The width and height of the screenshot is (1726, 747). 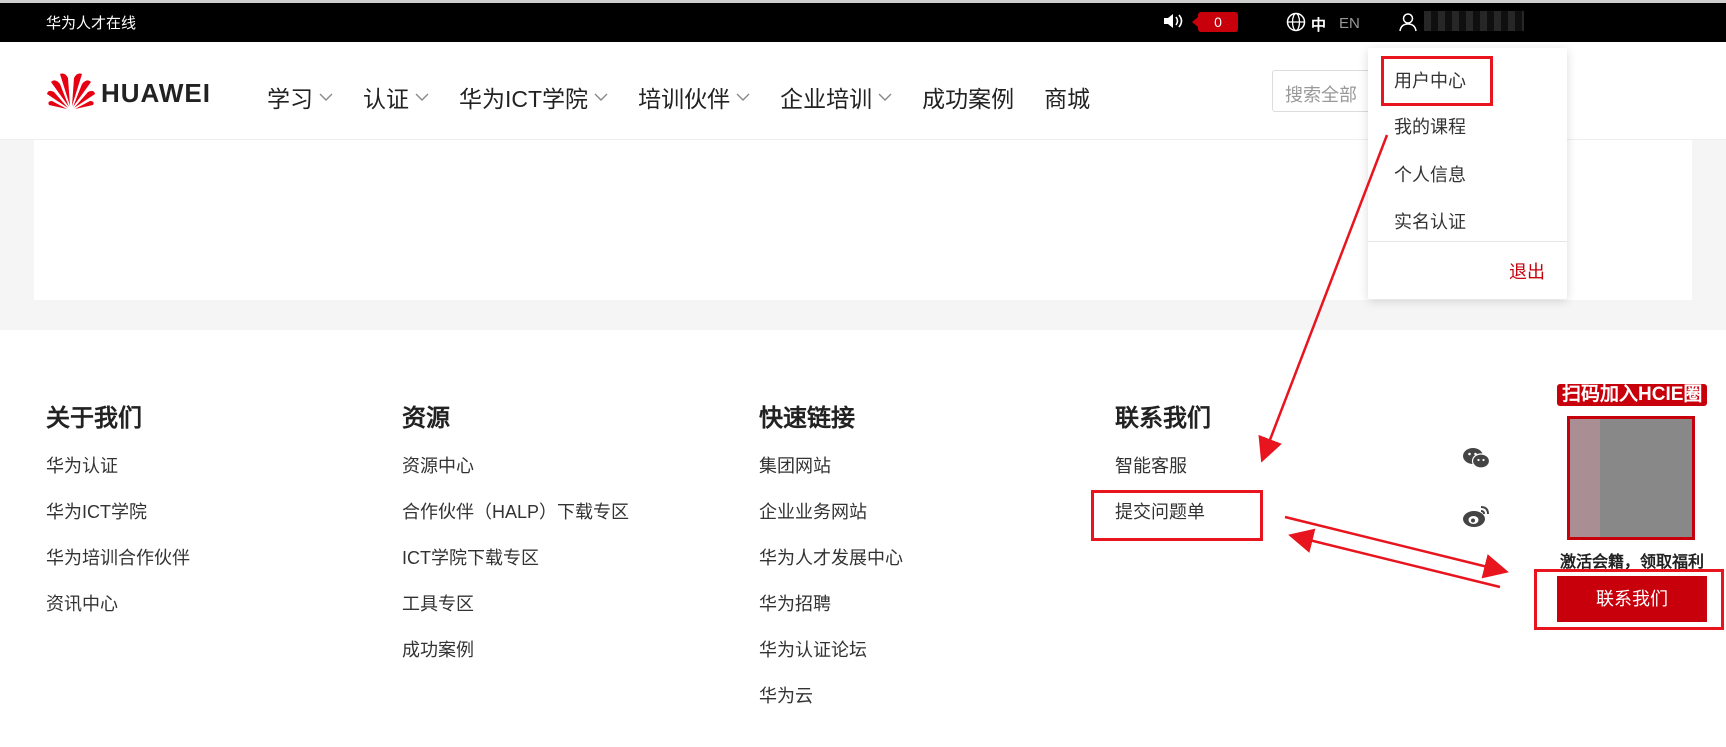 I want to click on speaker-icon, so click(x=1173, y=21).